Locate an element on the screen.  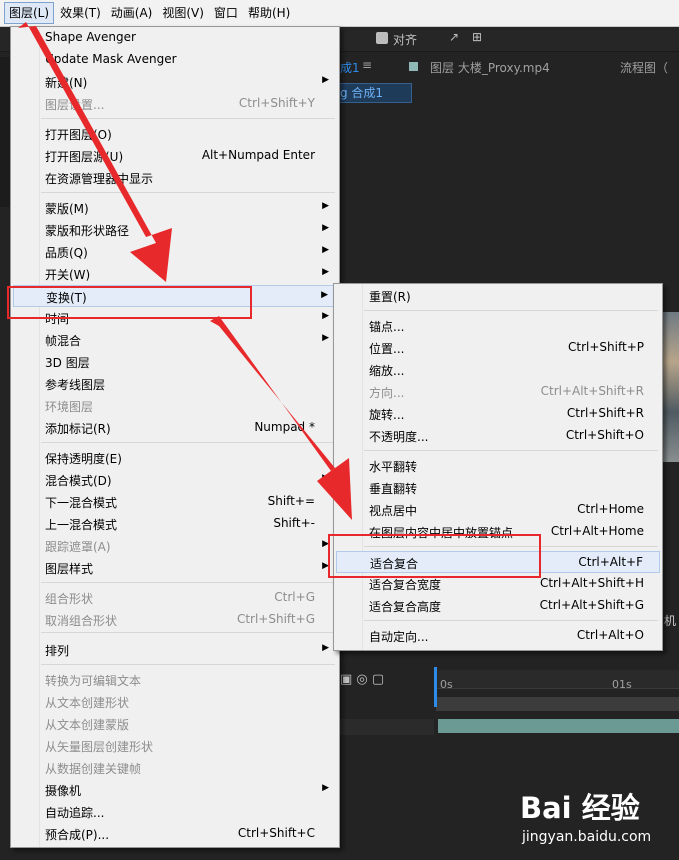
playhead is located at coordinates (435, 687).